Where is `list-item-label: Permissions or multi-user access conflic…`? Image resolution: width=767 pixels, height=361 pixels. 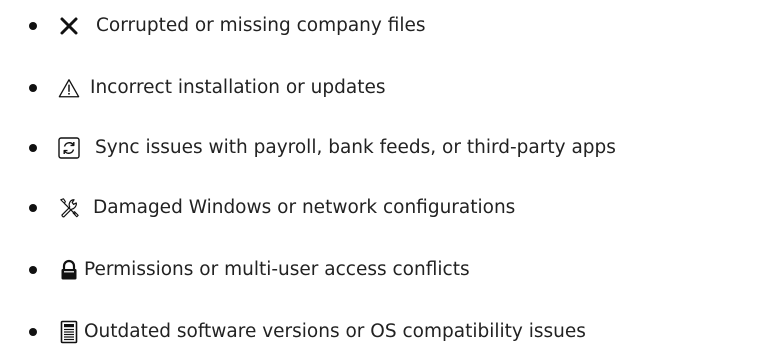 list-item-label: Permissions or multi-user access conflic… is located at coordinates (277, 269).